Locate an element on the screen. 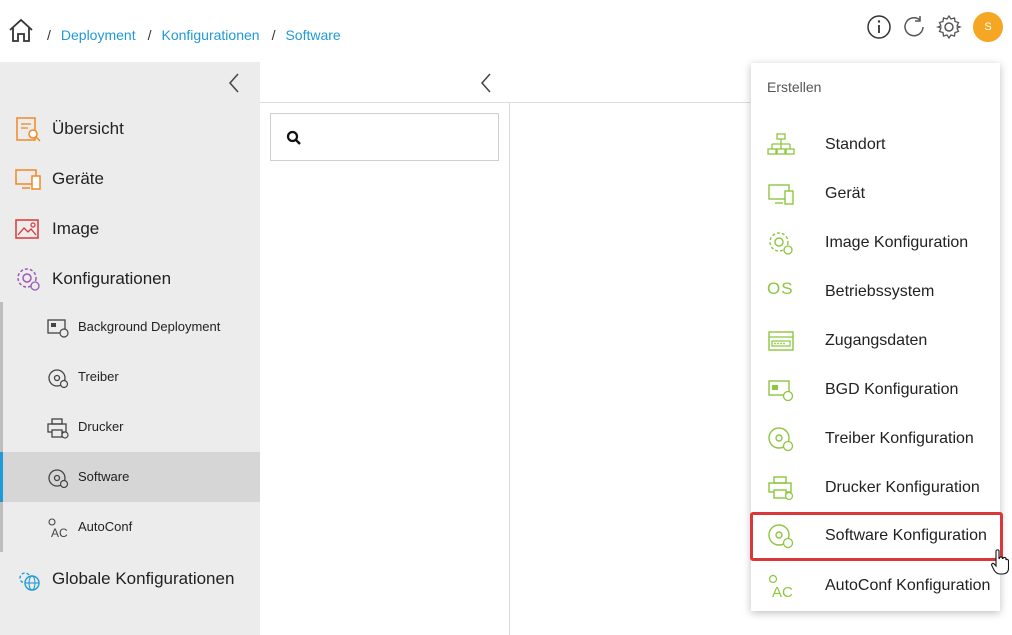 The width and height of the screenshot is (1012, 635). software-icon is located at coordinates (58, 479).